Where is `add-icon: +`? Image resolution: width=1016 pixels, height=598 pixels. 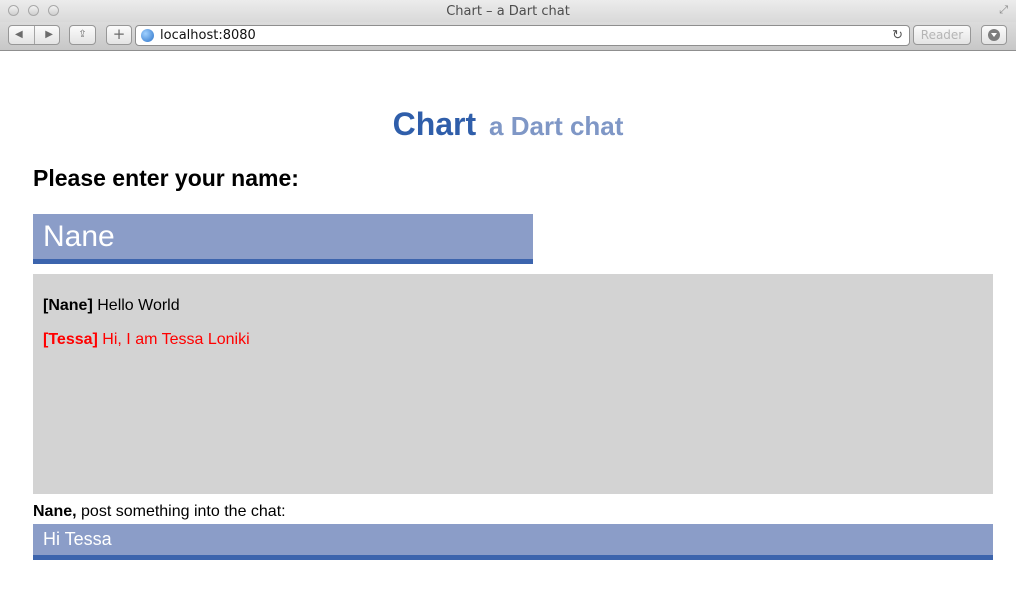 add-icon: + is located at coordinates (119, 34).